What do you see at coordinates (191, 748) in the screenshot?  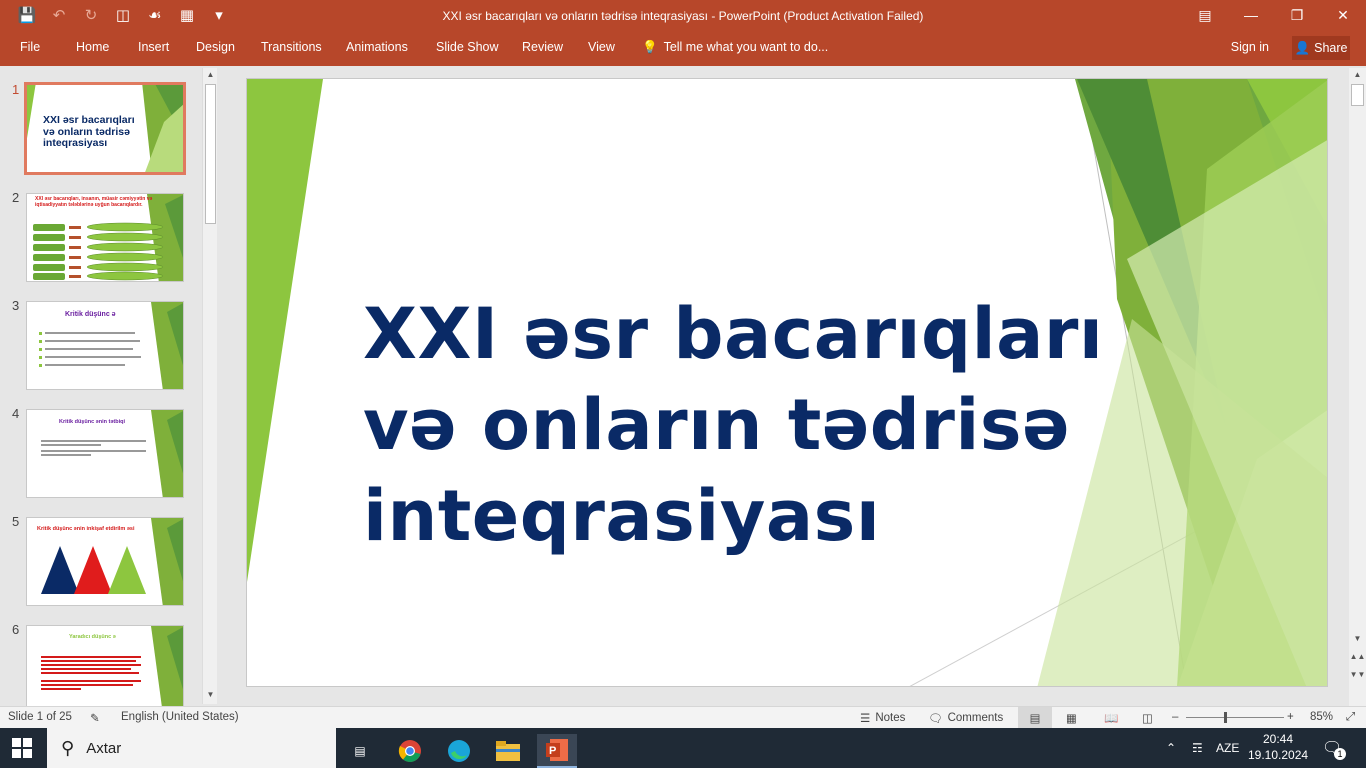 I see `taskbar-search-box: ⚲ Axtar` at bounding box center [191, 748].